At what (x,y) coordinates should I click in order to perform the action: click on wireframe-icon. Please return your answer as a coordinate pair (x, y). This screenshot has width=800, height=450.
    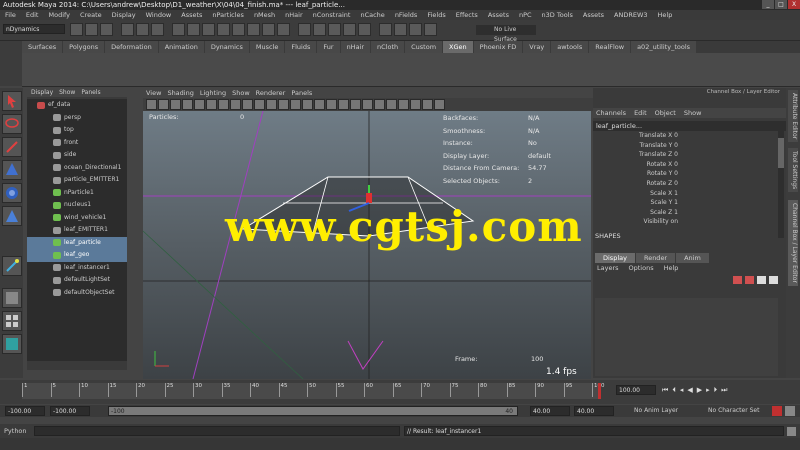
    Looking at the image, I should click on (283, 104).